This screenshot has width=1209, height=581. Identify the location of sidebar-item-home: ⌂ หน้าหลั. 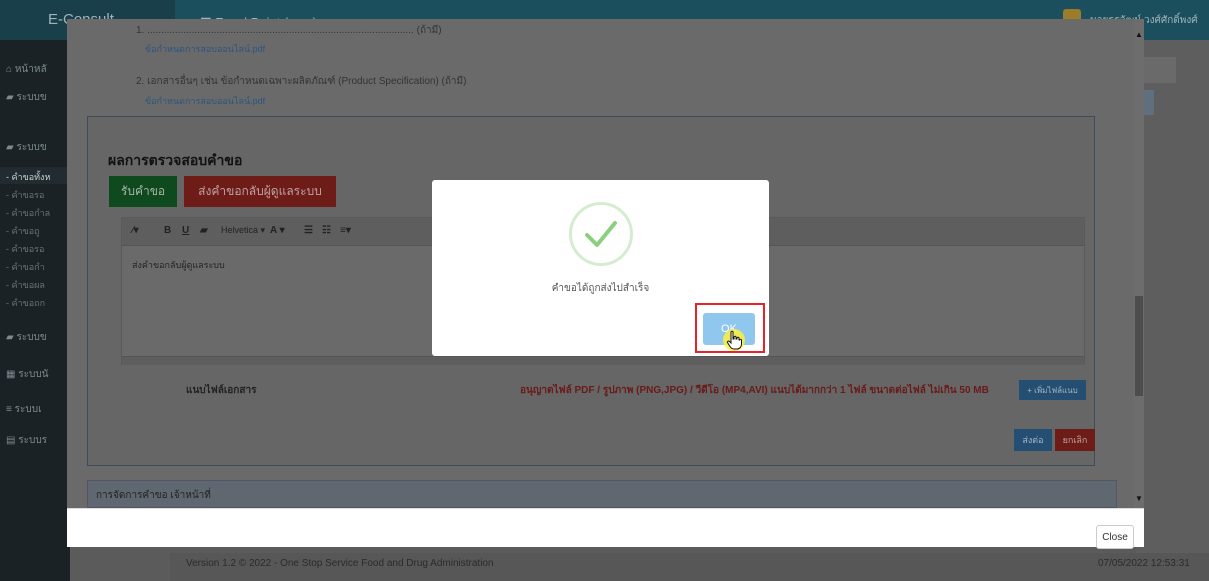
(26, 69).